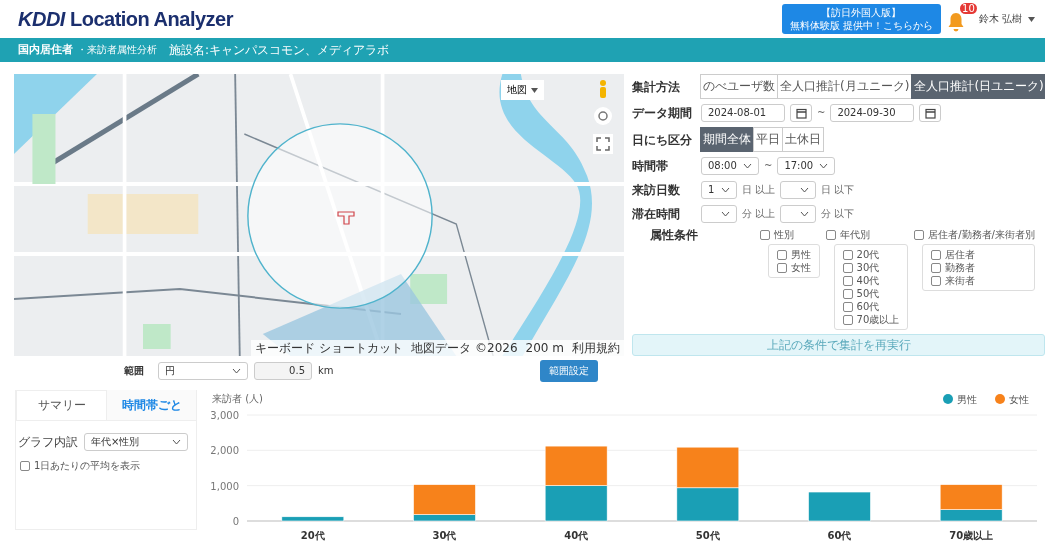 Image resolution: width=1045 pixels, height=552 pixels. What do you see at coordinates (768, 139) in the screenshot?
I see `day-type-option: 平日` at bounding box center [768, 139].